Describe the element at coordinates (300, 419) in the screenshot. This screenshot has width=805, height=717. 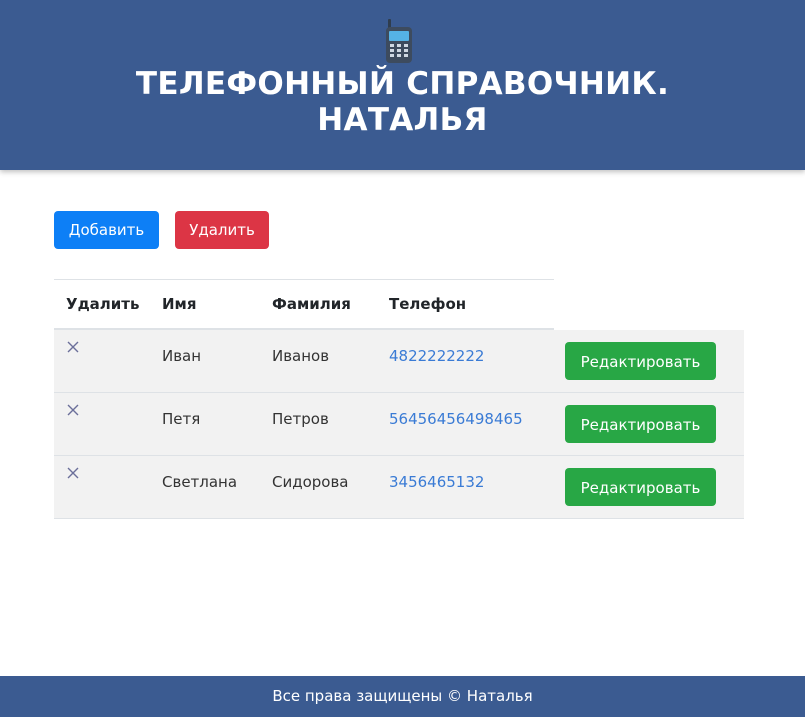
I see `last-name-cell: Петров` at that location.